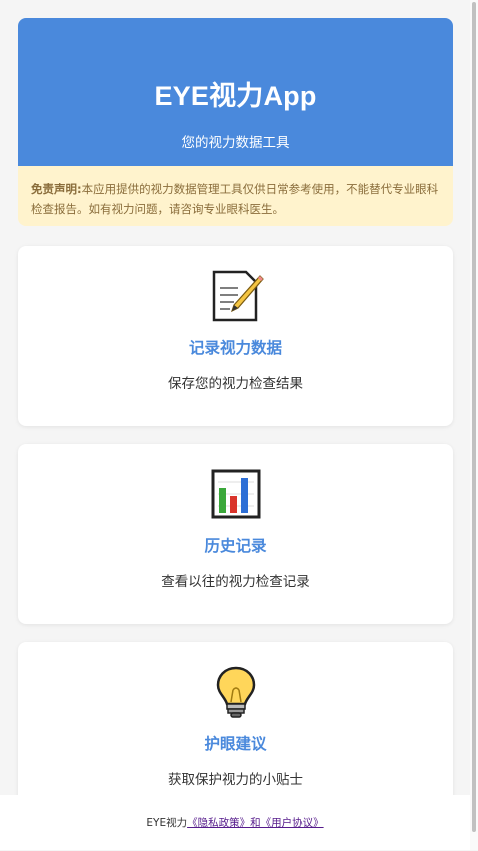  What do you see at coordinates (235, 143) in the screenshot?
I see `app-subtitle: 您的视力数据工具` at bounding box center [235, 143].